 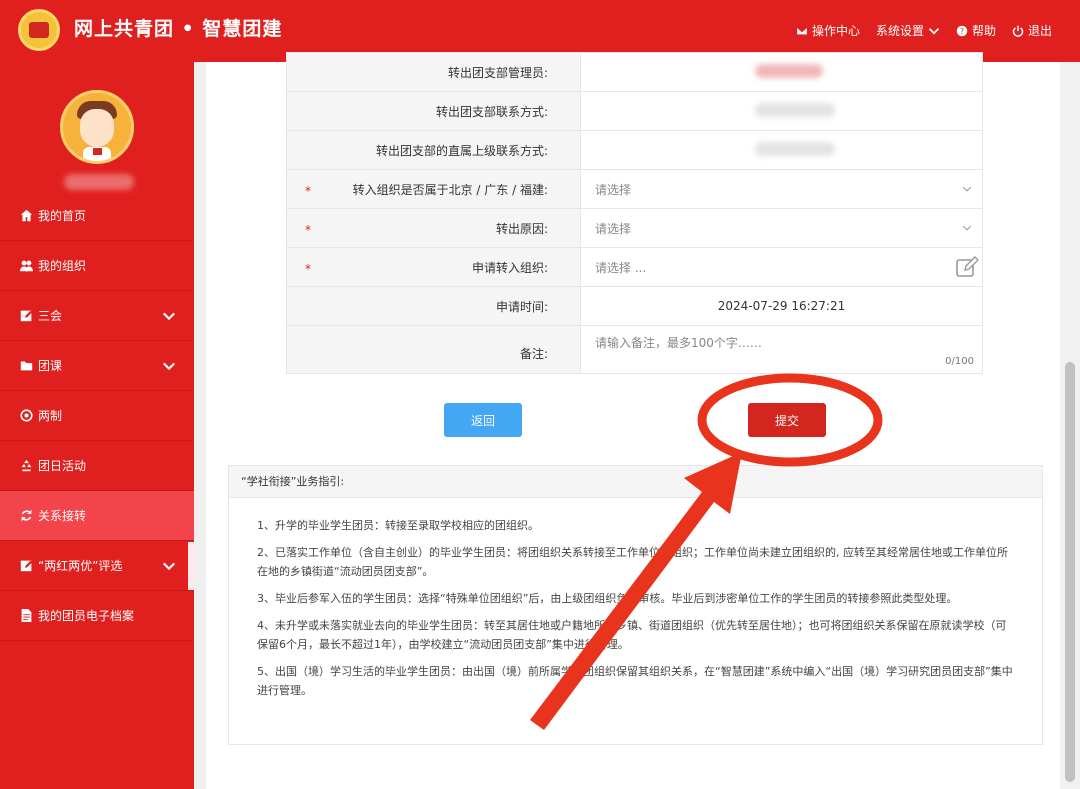 I want to click on form-row: * 转出原因: 请选择, so click(x=634, y=228).